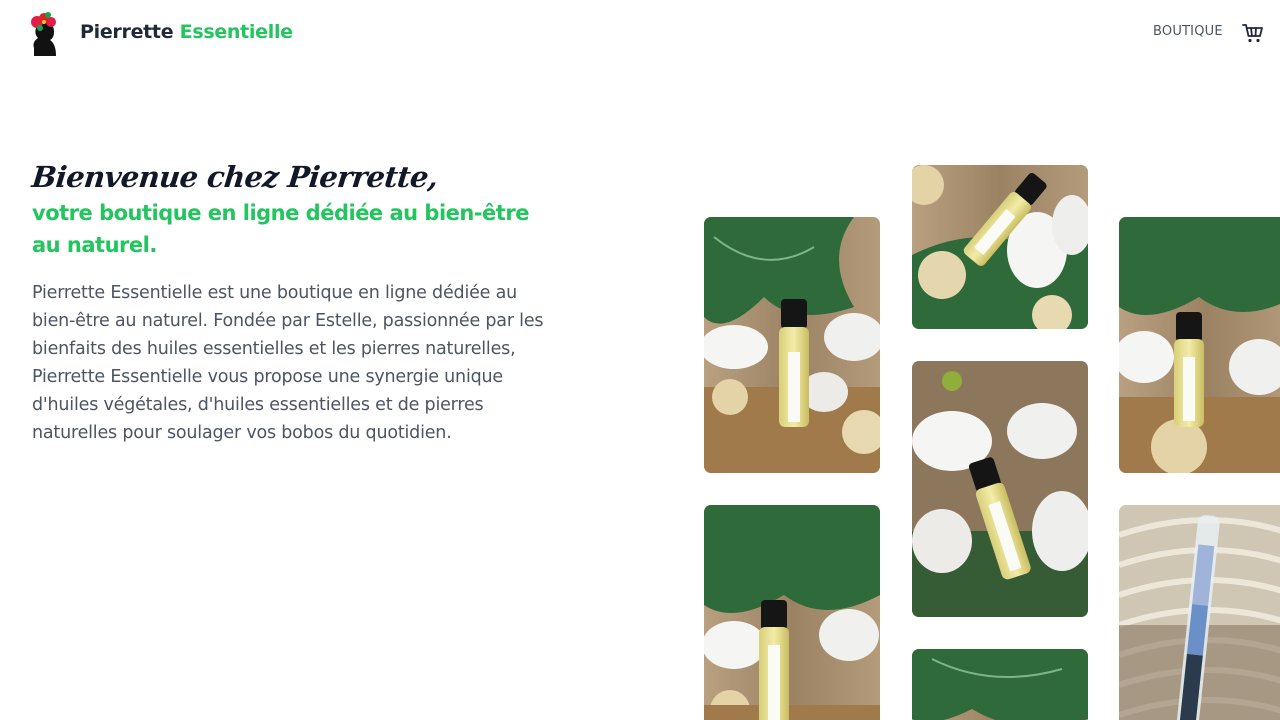 The width and height of the screenshot is (1280, 720). Describe the element at coordinates (640, 33) in the screenshot. I see `site-header: Pierrette Essentielle BOUTIQUE` at that location.